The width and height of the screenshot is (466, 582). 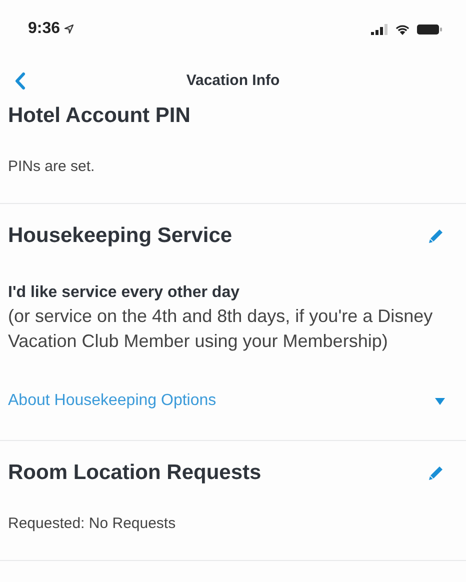 What do you see at coordinates (379, 29) in the screenshot?
I see `signal-icon` at bounding box center [379, 29].